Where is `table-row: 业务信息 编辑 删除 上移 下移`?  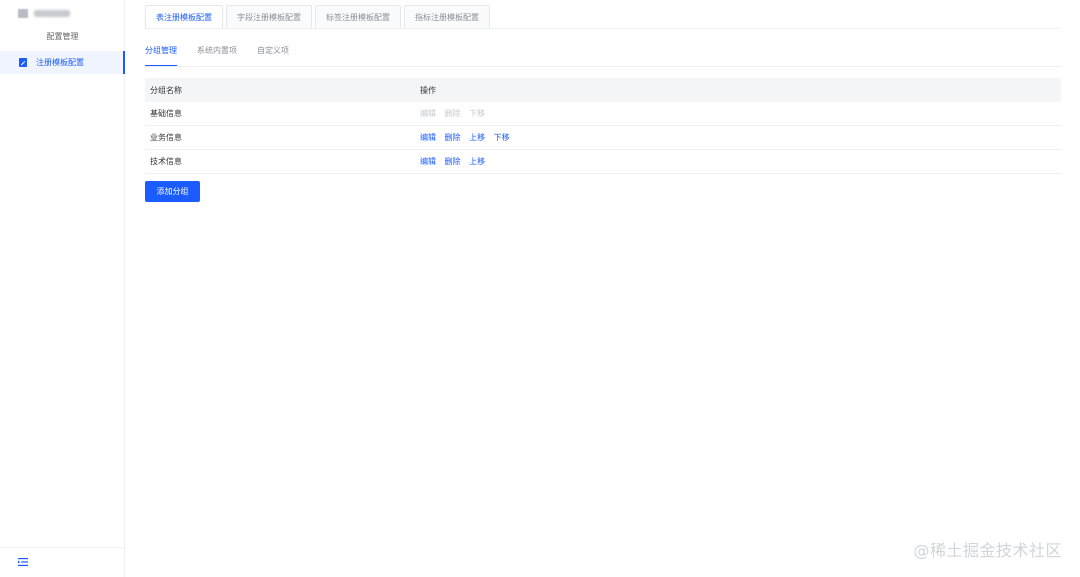
table-row: 业务信息 编辑 删除 上移 下移 is located at coordinates (603, 138).